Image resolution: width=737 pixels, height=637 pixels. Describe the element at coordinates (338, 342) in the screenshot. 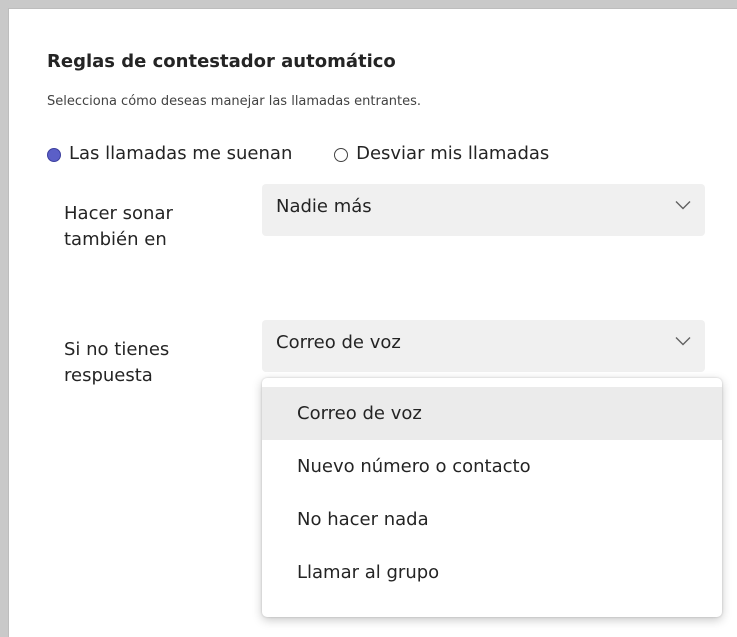

I see `no-answer-value: Correo de voz` at that location.